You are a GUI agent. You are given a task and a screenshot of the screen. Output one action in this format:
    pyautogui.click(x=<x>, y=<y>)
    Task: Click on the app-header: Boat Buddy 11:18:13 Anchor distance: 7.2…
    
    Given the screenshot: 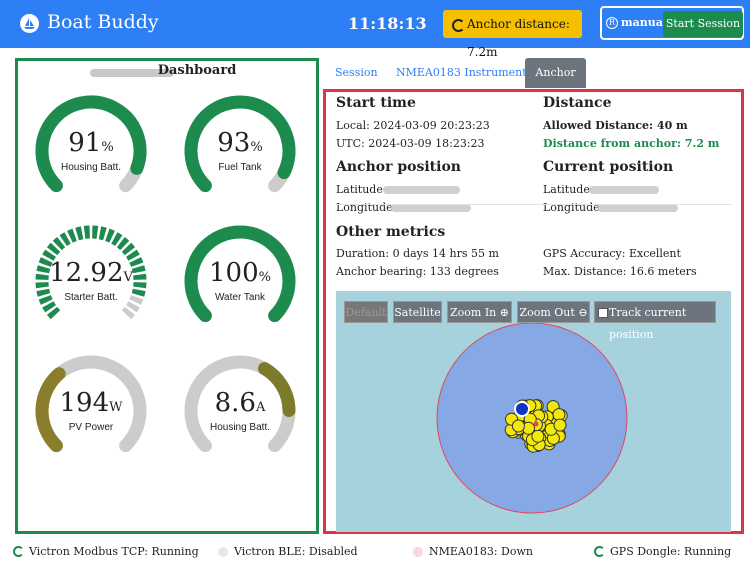 What is the action you would take?
    pyautogui.click(x=375, y=29)
    